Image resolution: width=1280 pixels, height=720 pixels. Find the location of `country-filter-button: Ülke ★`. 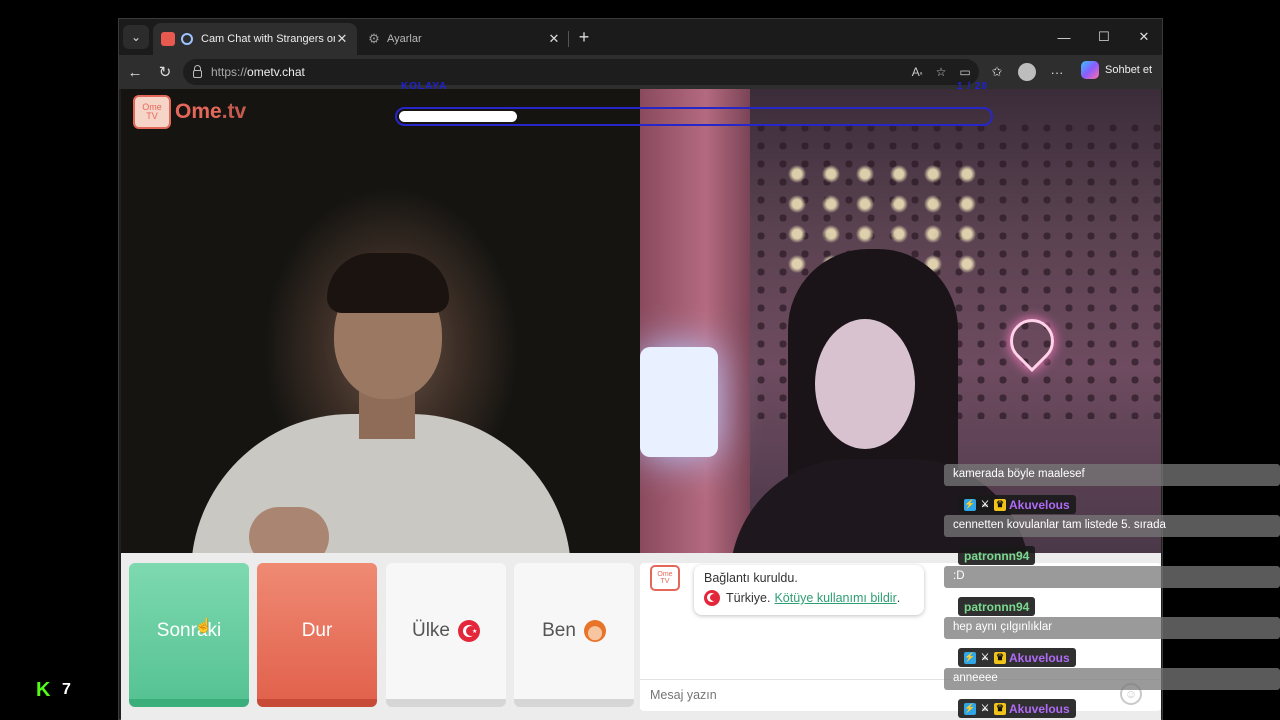

country-filter-button: Ülke ★ is located at coordinates (446, 635).